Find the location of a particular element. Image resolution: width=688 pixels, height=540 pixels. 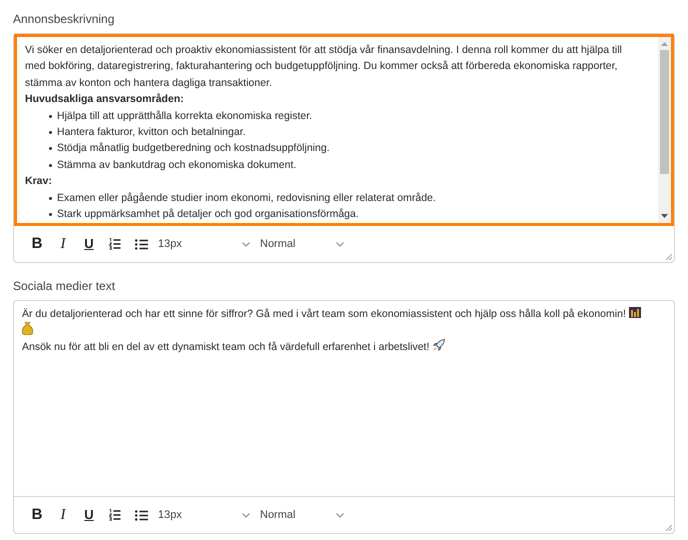

paragraph: Ansök nu för att bli en del av ett dynamiskt team och få värdefull erfarenhet i arbetslivet! is located at coordinates (226, 346).